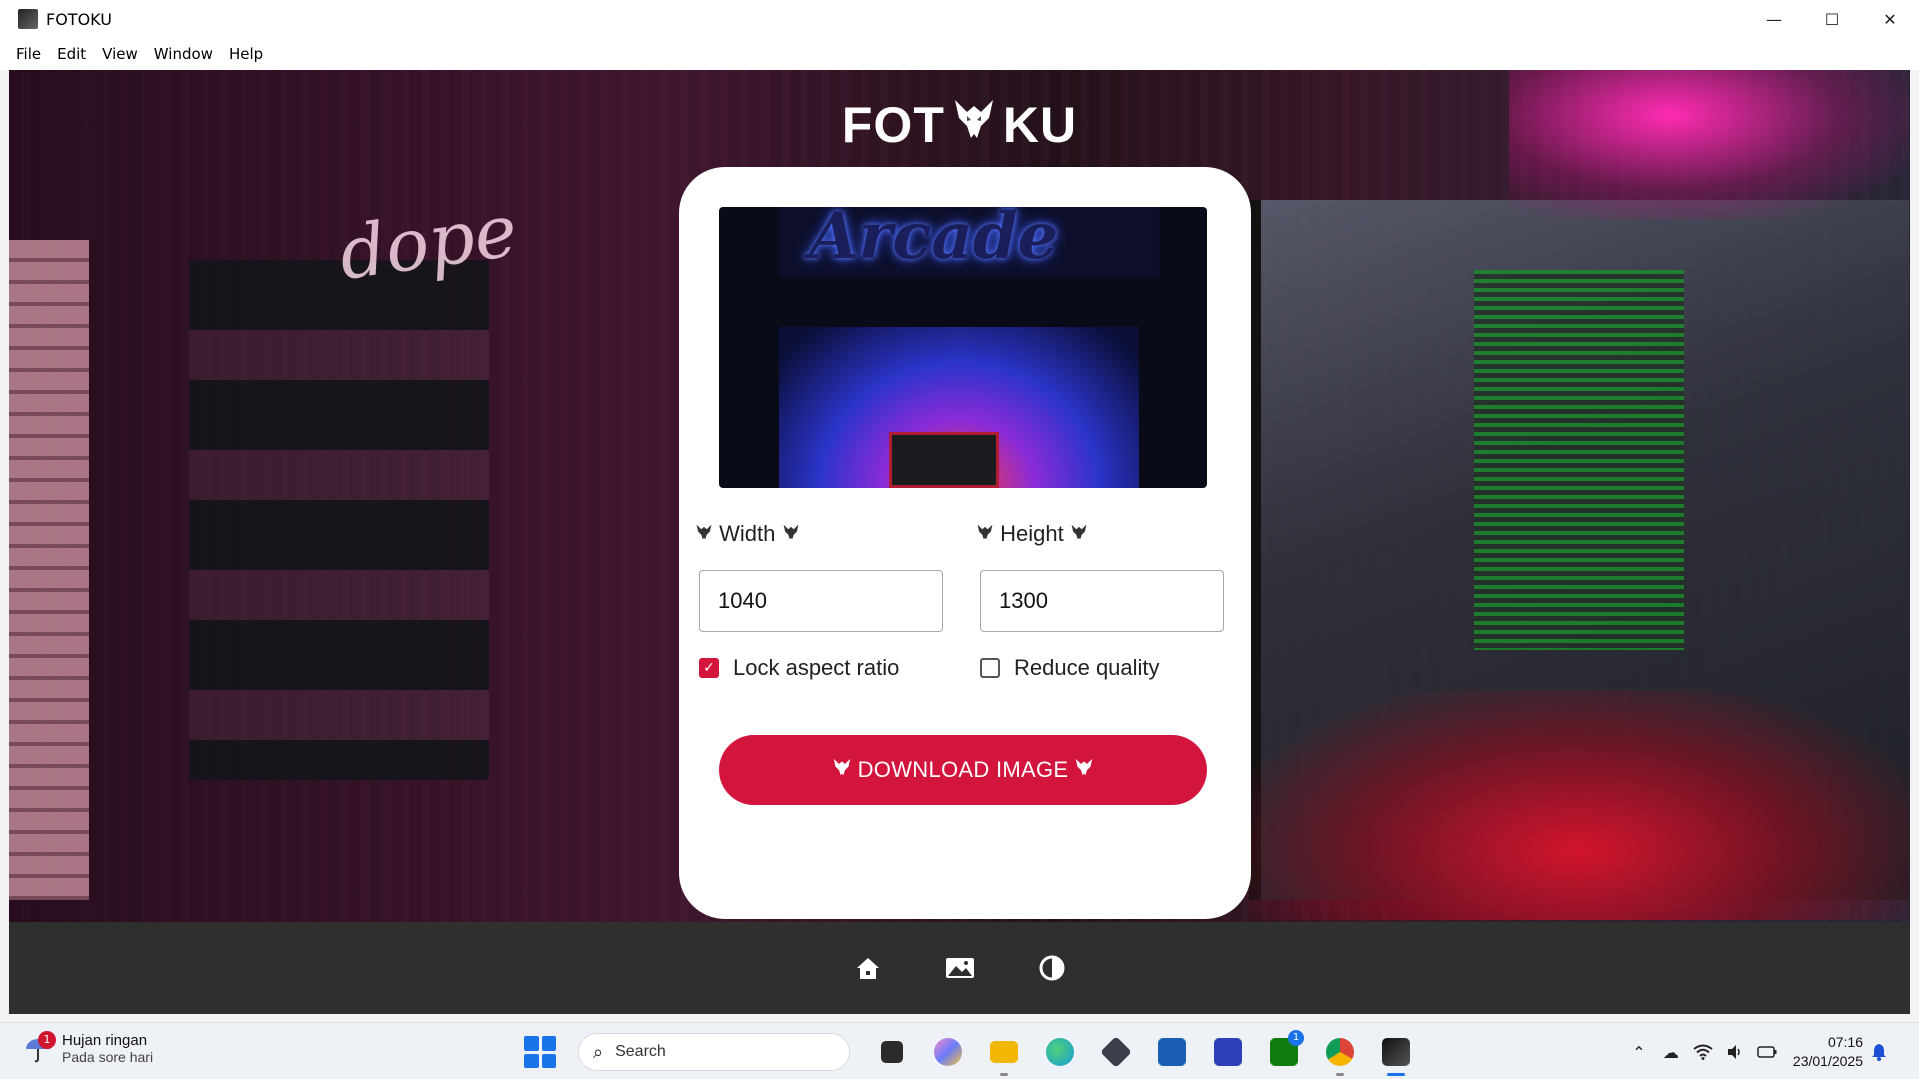 The image size is (1919, 1079). What do you see at coordinates (959, 19) in the screenshot?
I see `title-bar: FOTOKU — ☐ ✕` at bounding box center [959, 19].